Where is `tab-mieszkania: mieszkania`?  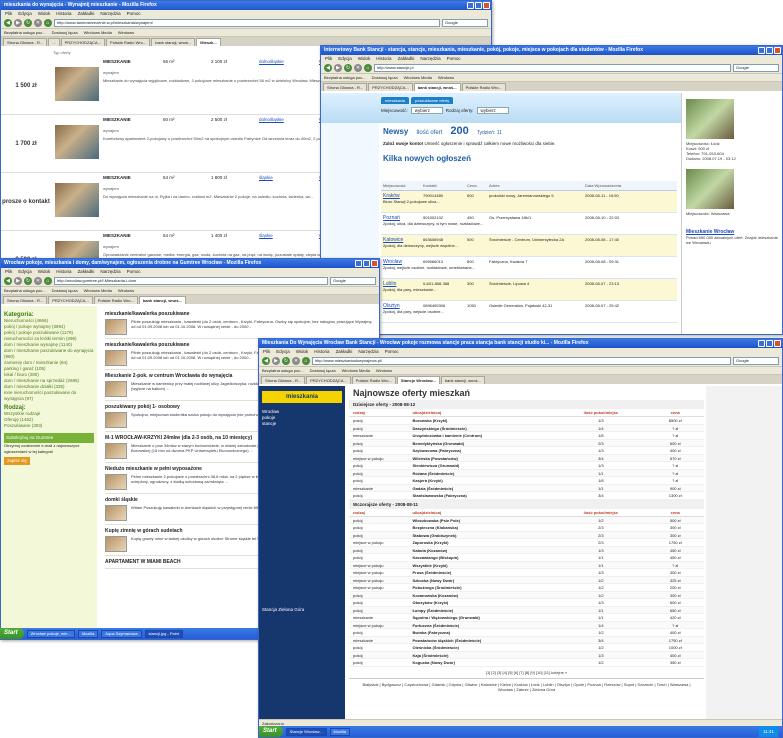 tab-mieszkania: mieszkania is located at coordinates (395, 100).